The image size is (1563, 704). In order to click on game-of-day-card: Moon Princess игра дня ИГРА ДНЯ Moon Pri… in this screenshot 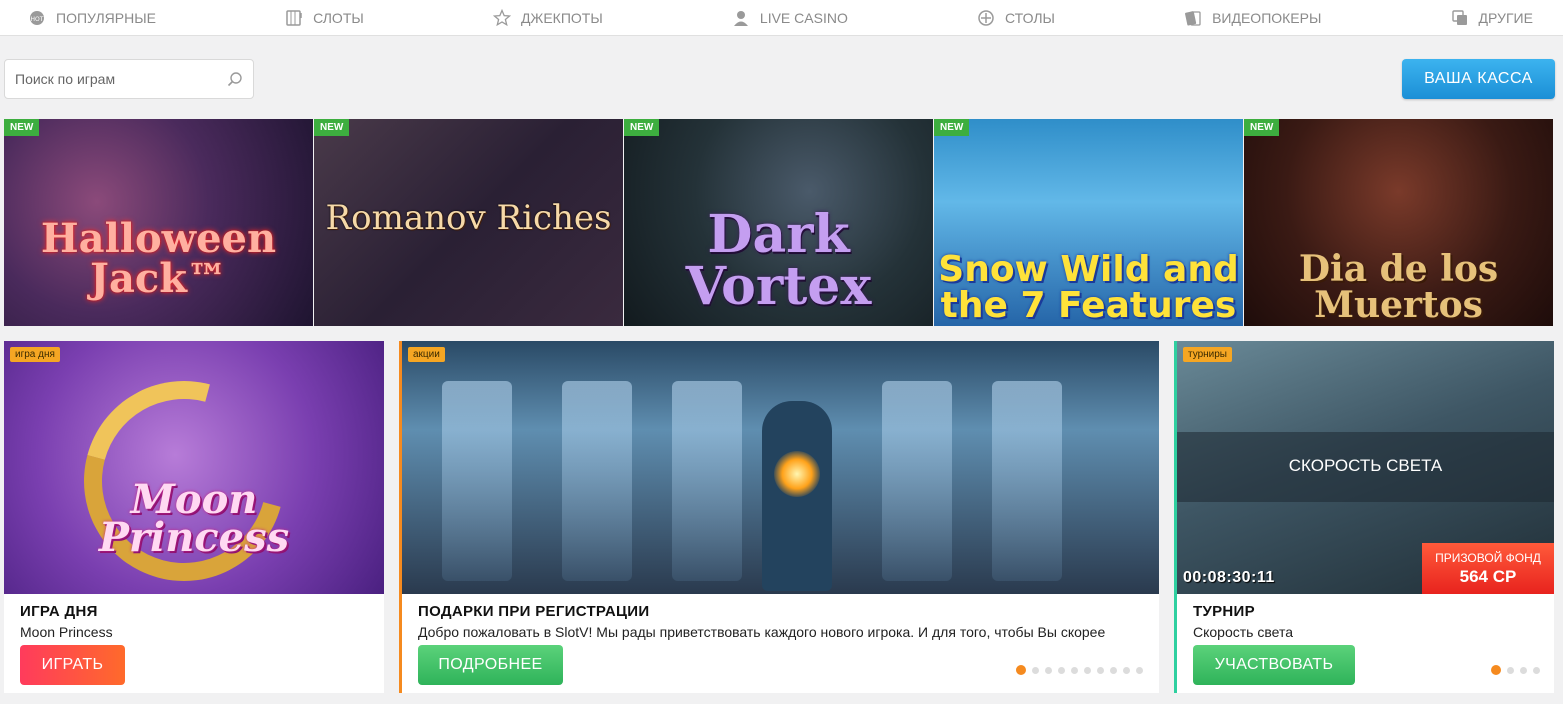, I will do `click(194, 517)`.